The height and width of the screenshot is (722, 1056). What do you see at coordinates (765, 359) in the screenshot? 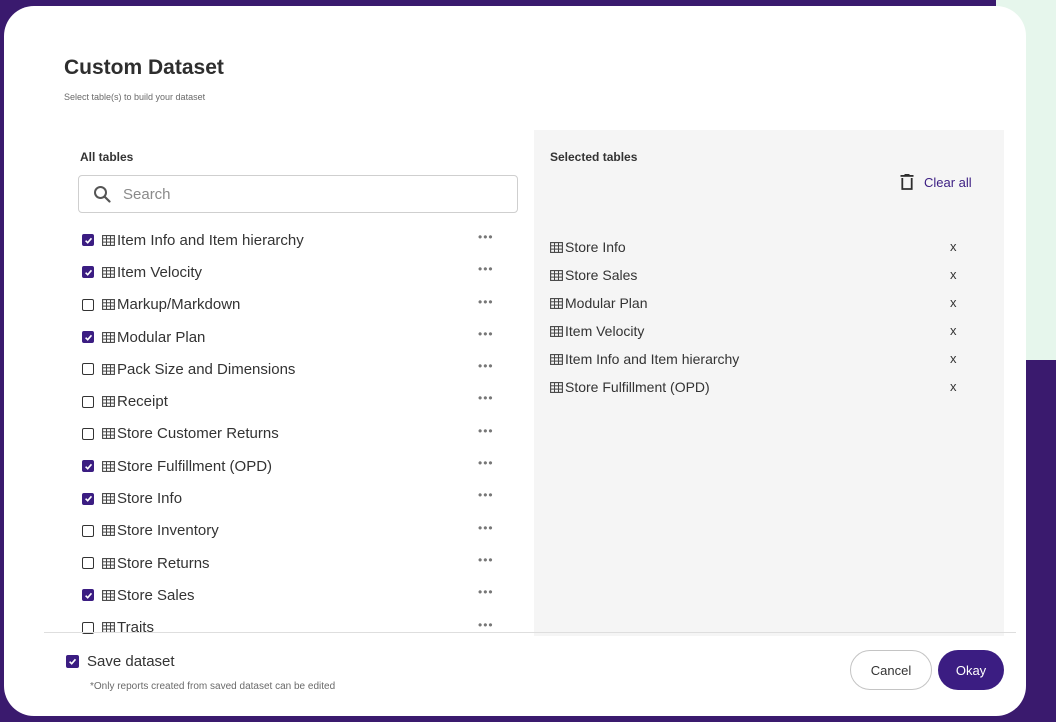
I see `selected-table-item: Item Info and Item hierarchy x` at bounding box center [765, 359].